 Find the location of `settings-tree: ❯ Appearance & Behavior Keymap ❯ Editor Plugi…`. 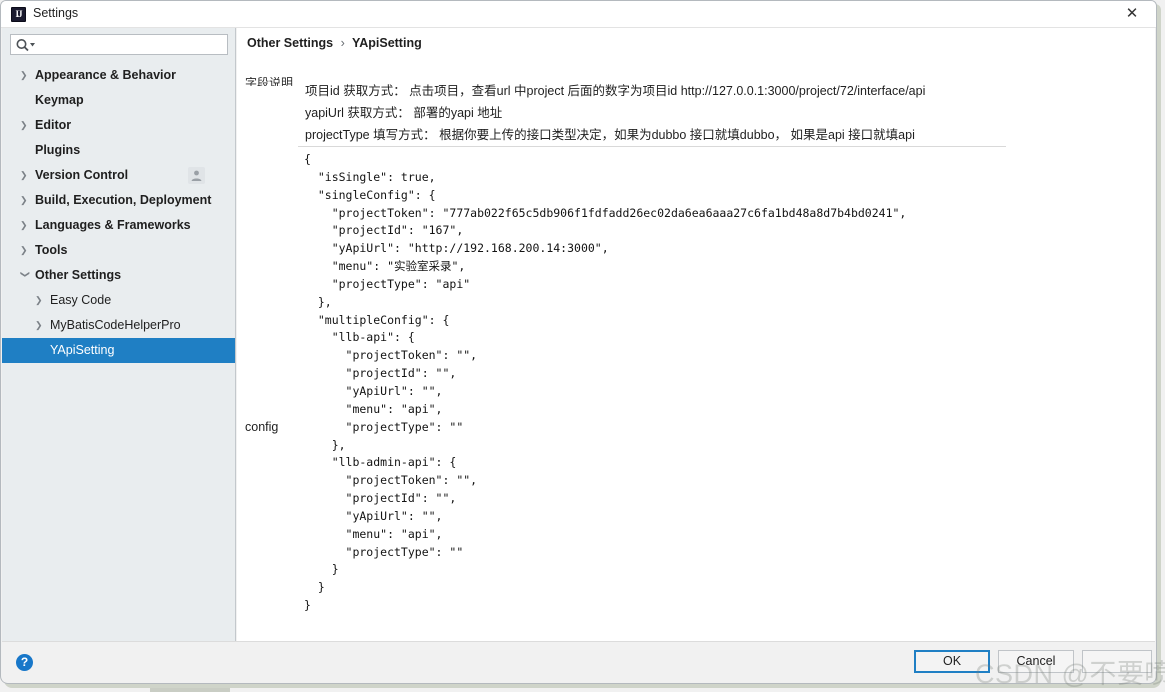

settings-tree: ❯ Appearance & Behavior Keymap ❯ Editor Plugi… is located at coordinates (118, 213).